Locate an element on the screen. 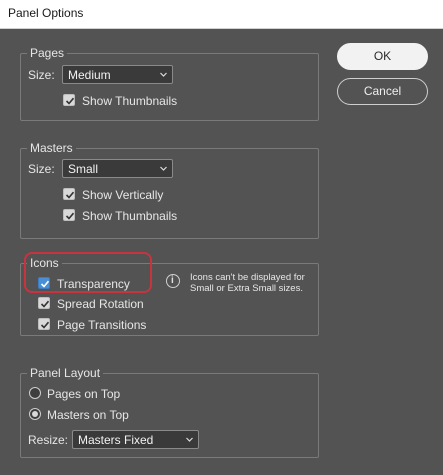  ok-button: OK is located at coordinates (382, 56).